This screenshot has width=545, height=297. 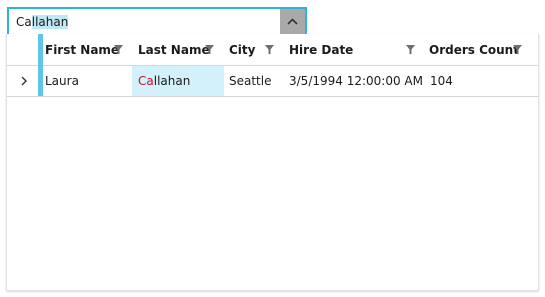 I want to click on combobox-input: Callahan, so click(x=42, y=22).